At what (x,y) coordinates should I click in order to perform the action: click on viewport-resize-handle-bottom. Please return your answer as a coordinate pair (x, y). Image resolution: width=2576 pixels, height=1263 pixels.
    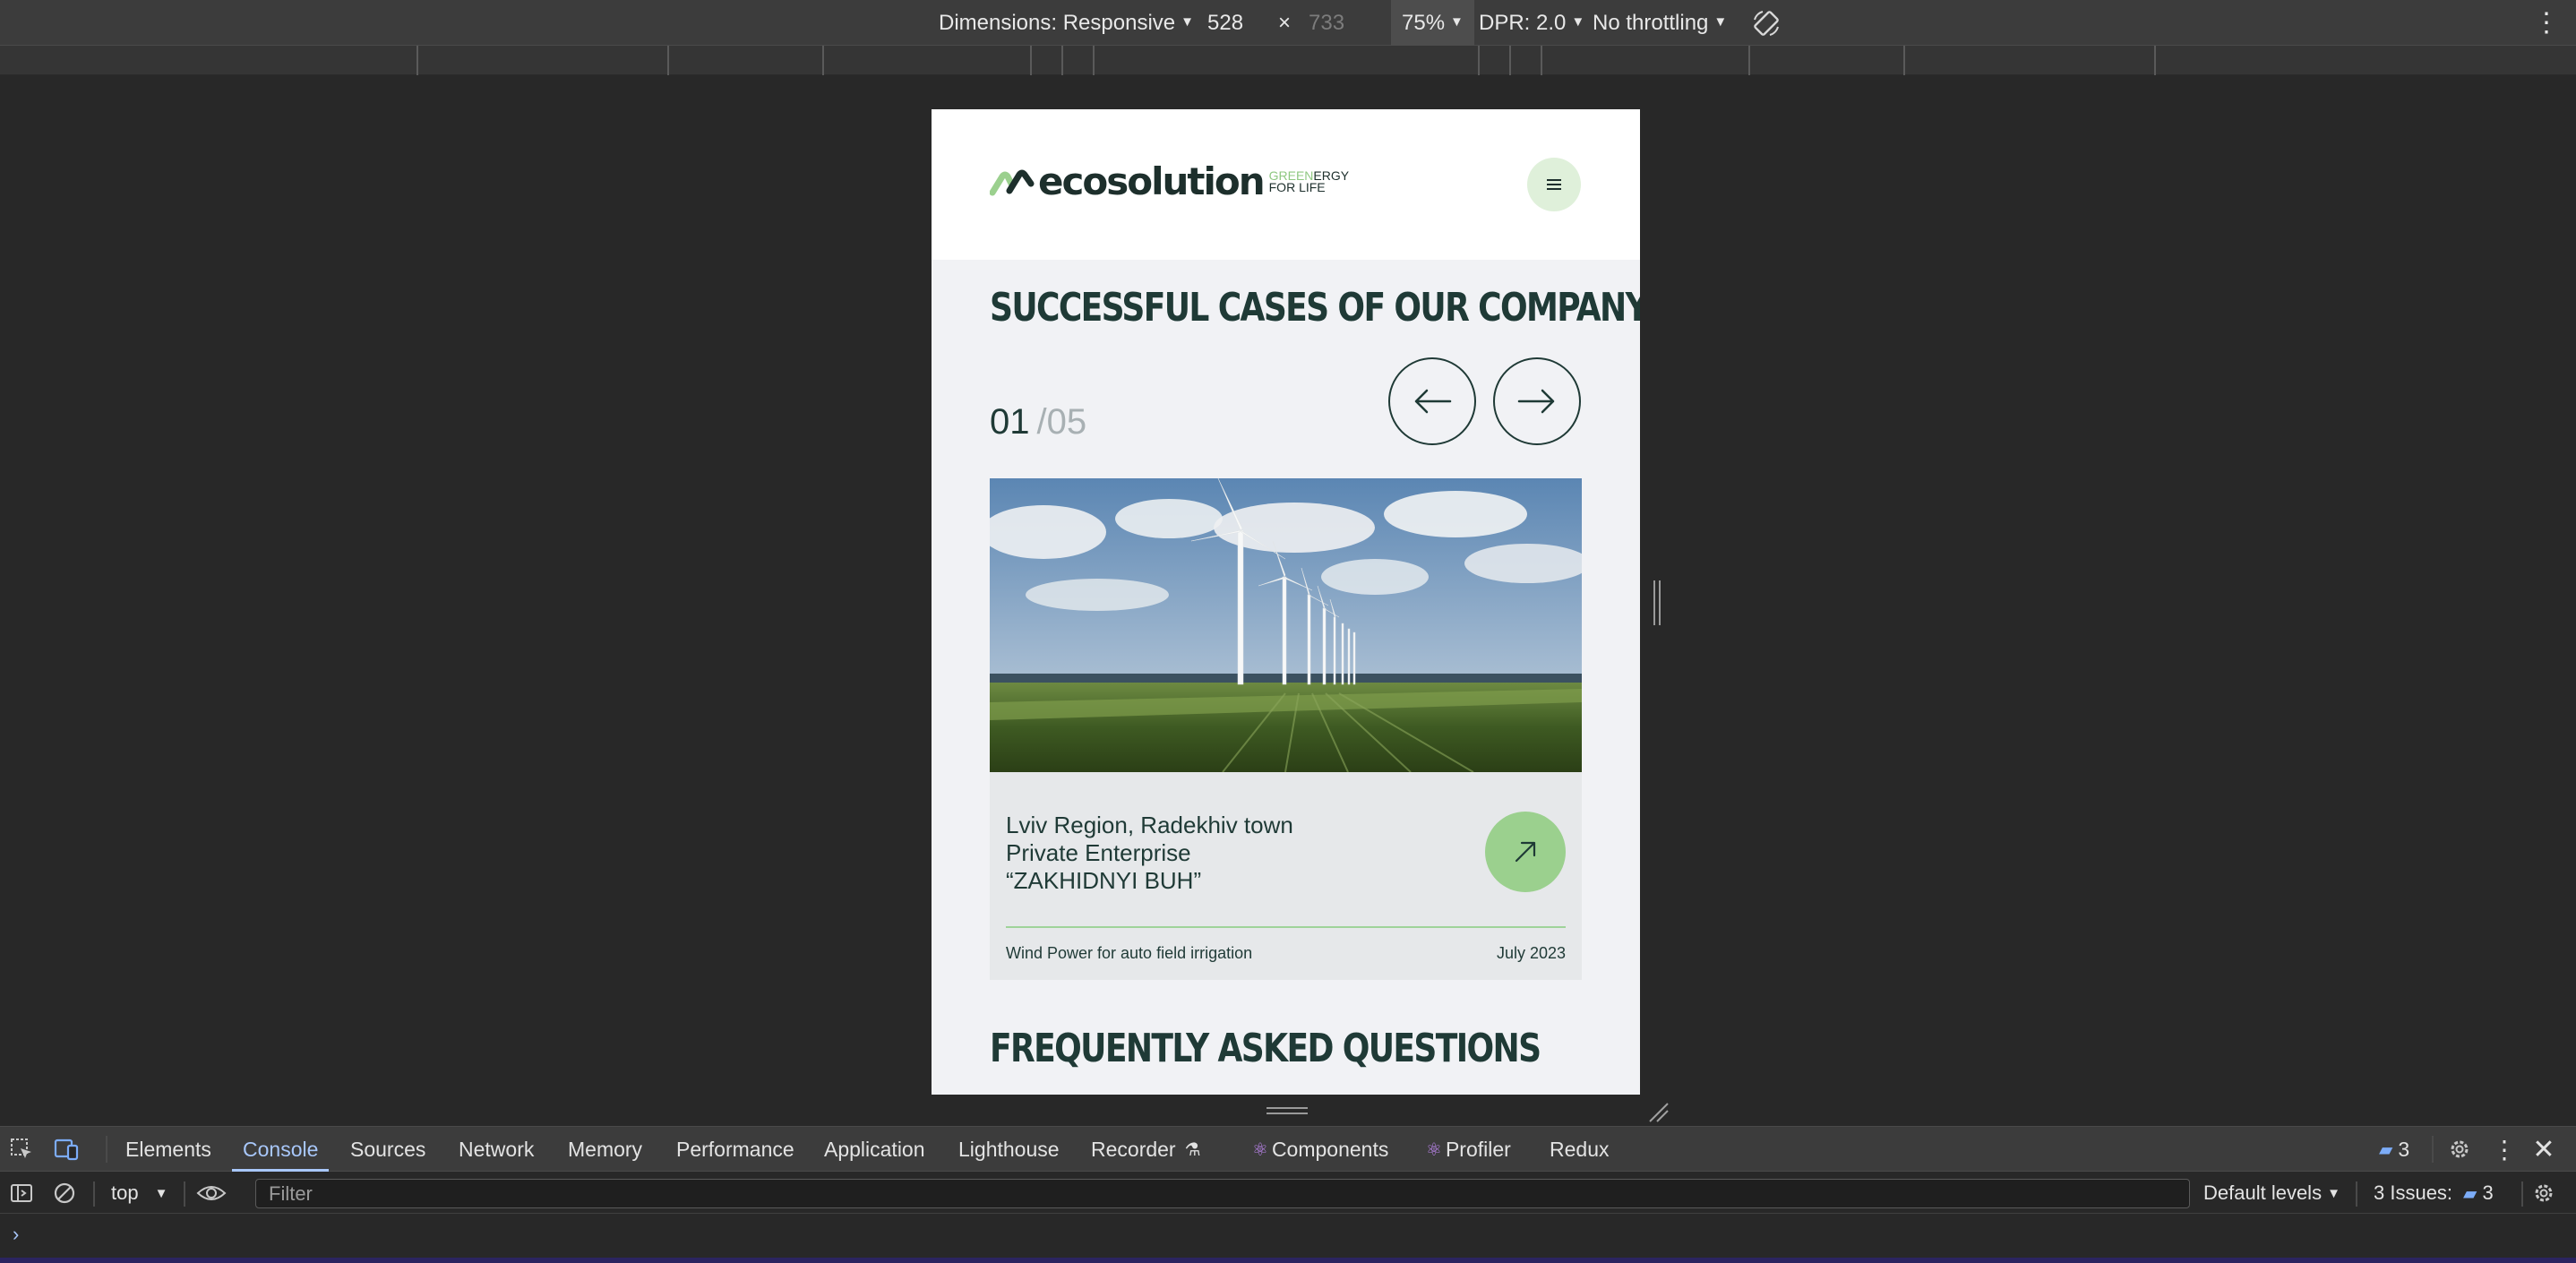
    Looking at the image, I should click on (1287, 1110).